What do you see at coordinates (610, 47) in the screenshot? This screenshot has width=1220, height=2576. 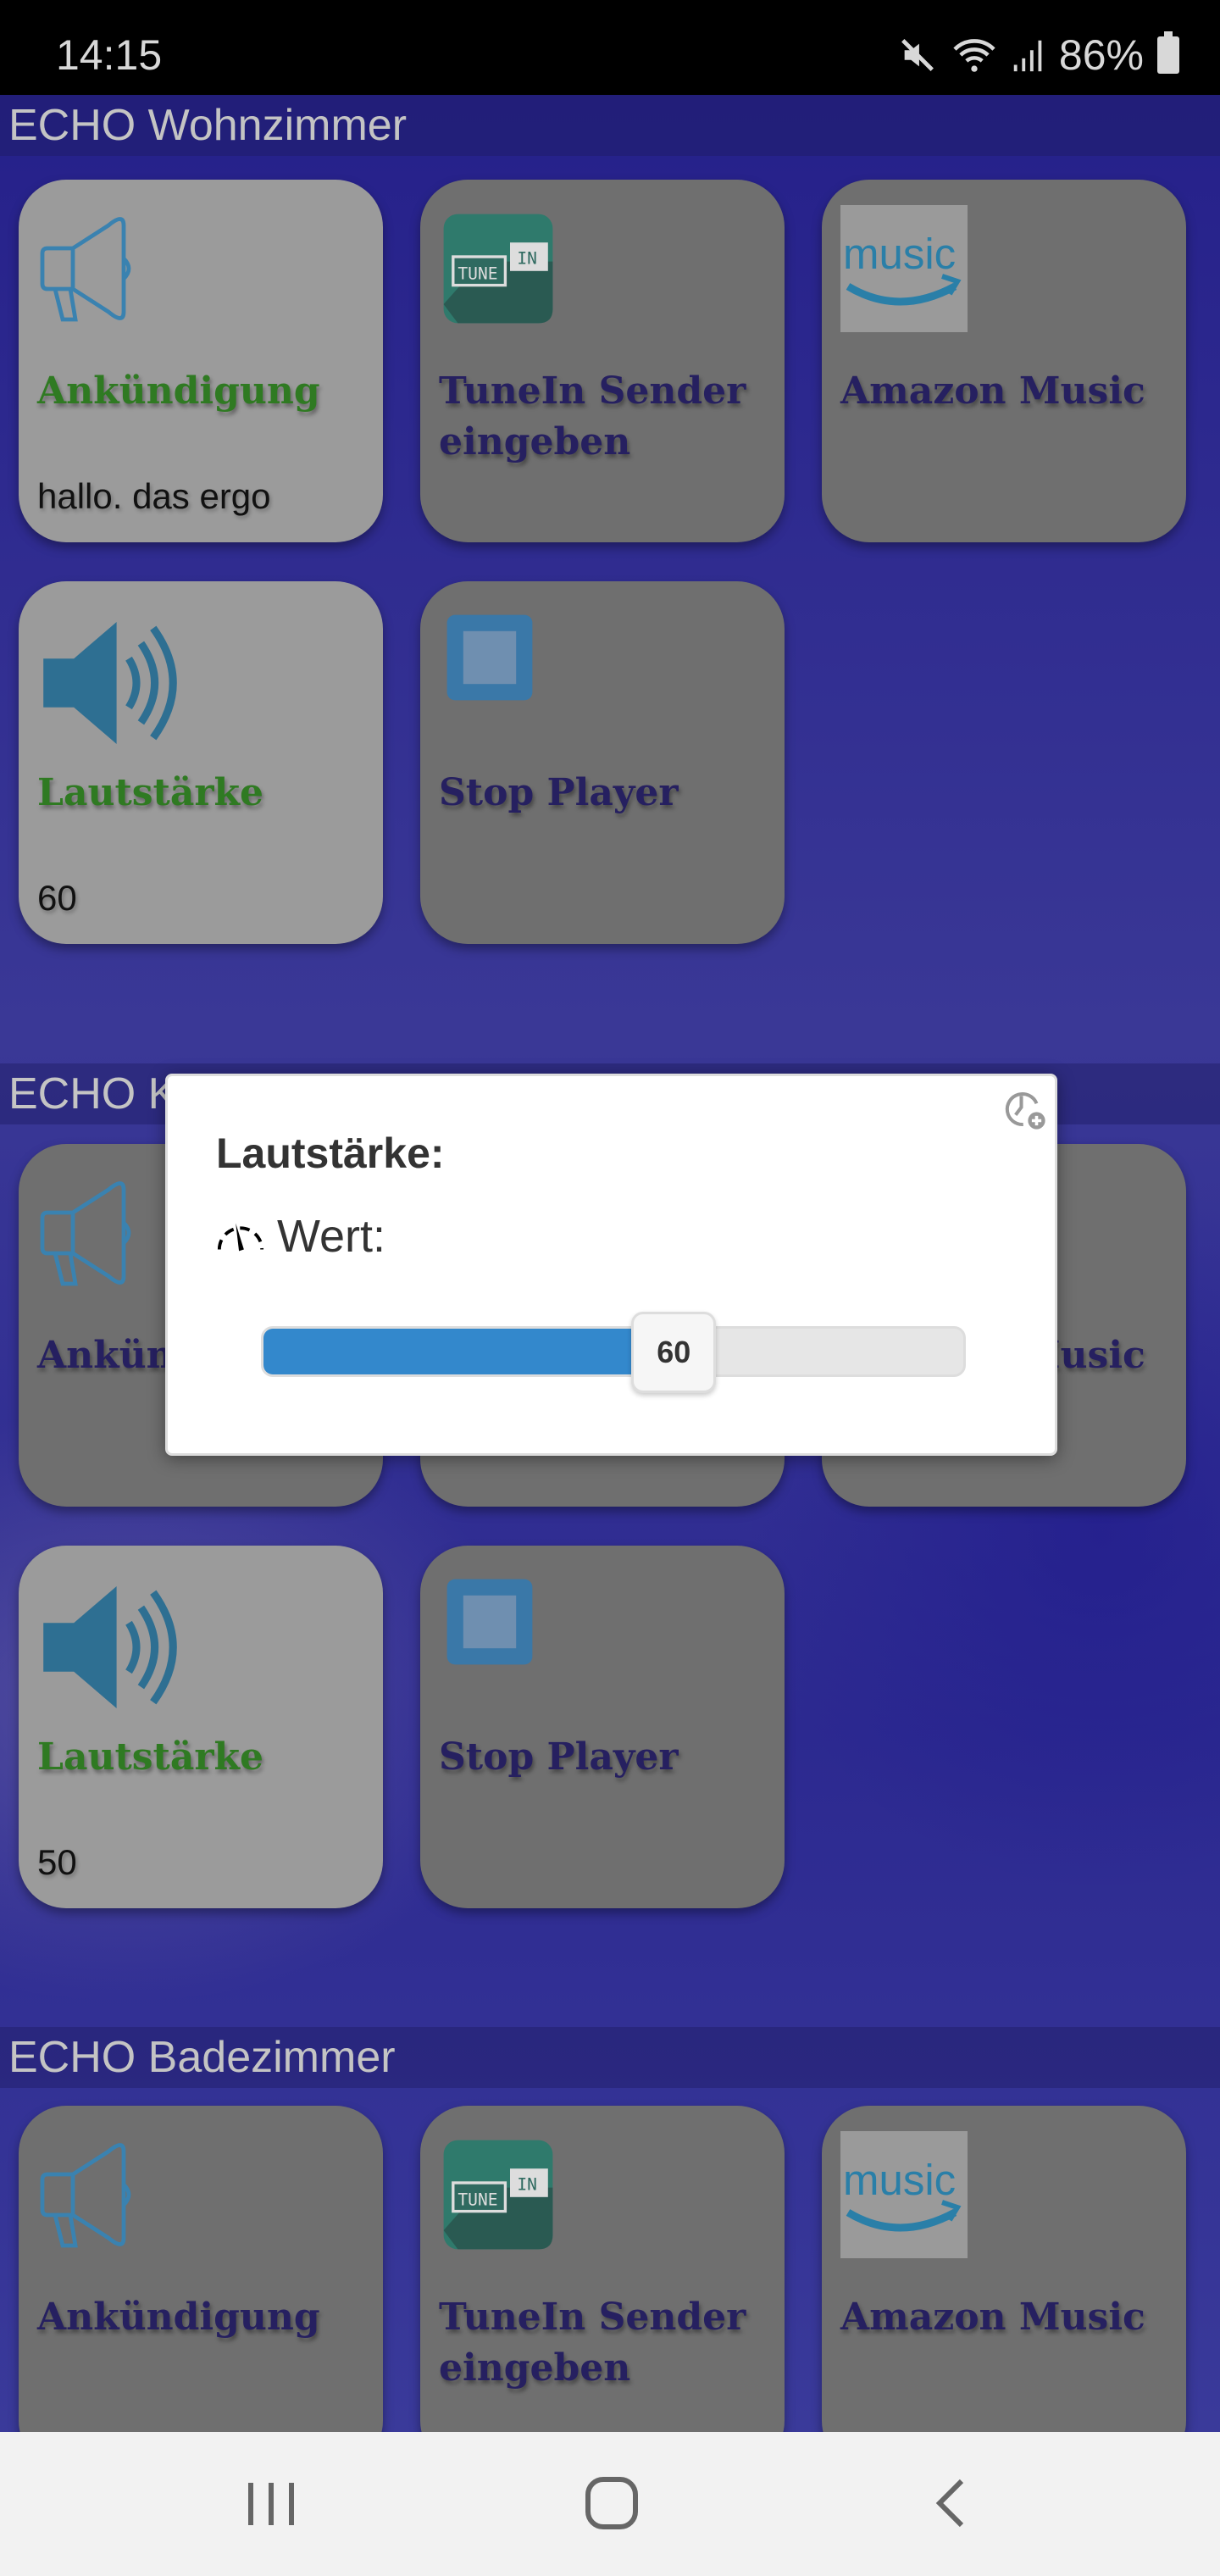 I see `status-bar: 14:15 86%` at bounding box center [610, 47].